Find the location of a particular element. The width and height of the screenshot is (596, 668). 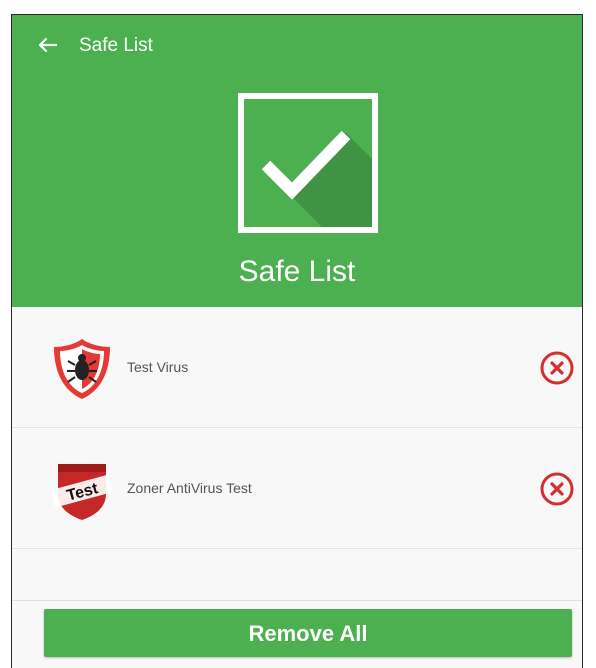

checkmark-icon is located at coordinates (308, 163).